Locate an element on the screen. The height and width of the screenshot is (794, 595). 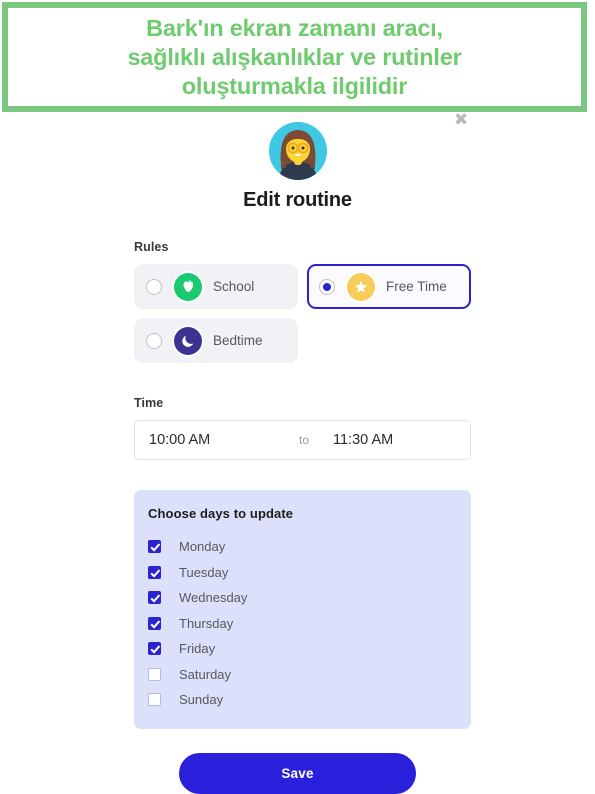
avatar is located at coordinates (297, 151).